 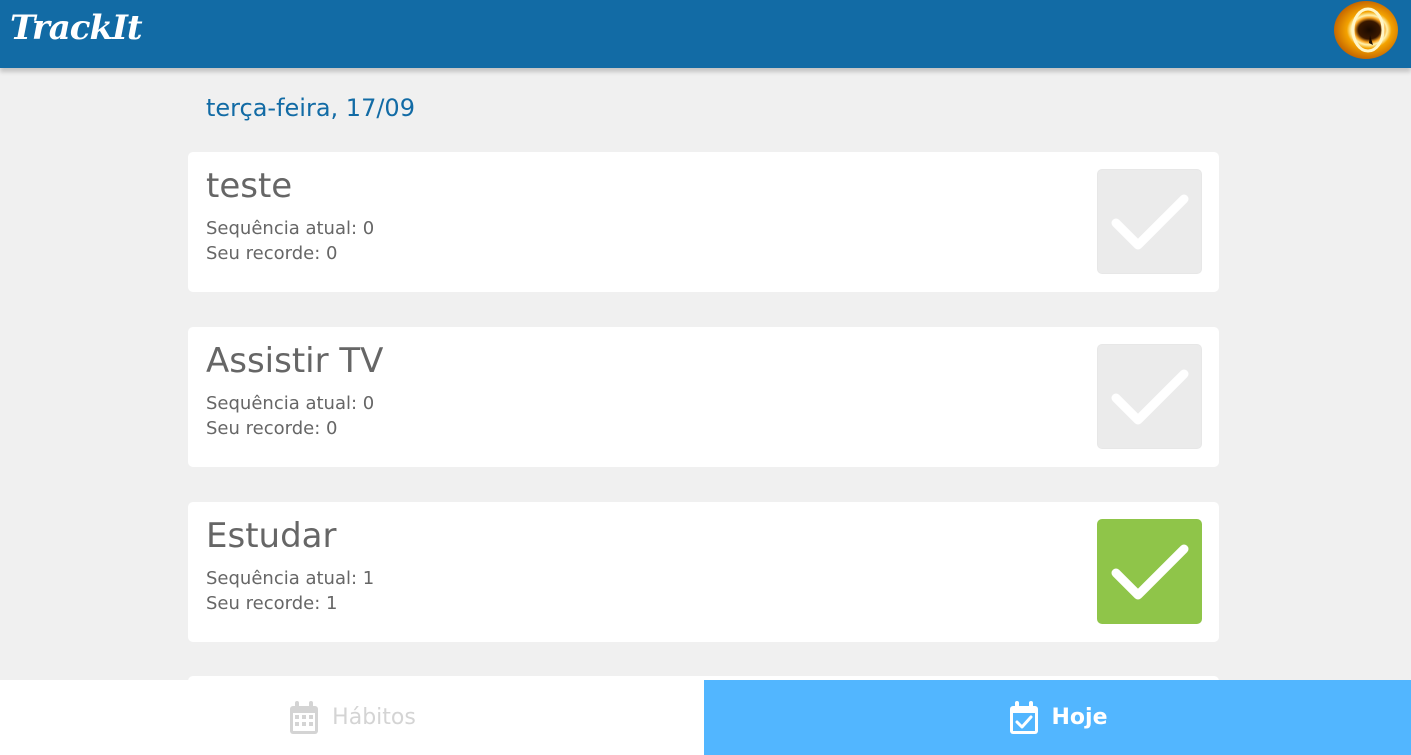 What do you see at coordinates (374, 717) in the screenshot?
I see `nav-habits-label: Hábitos` at bounding box center [374, 717].